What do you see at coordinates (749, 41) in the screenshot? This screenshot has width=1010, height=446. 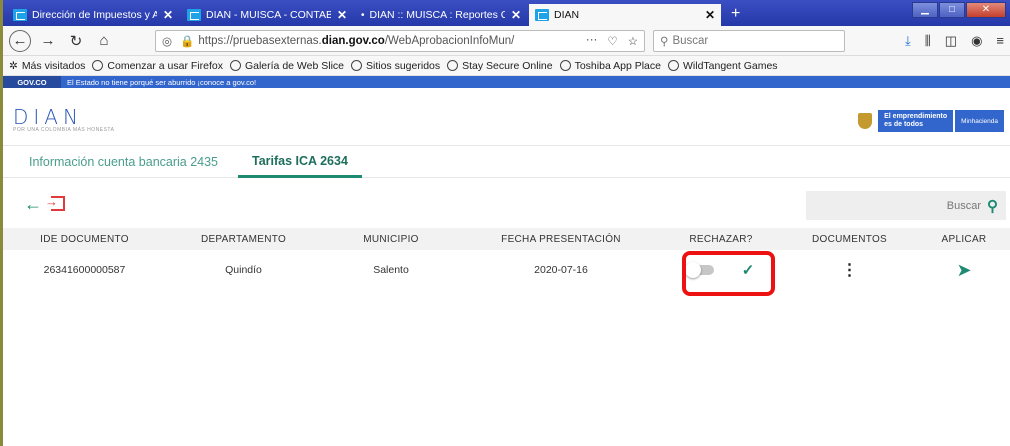 I see `browser-search-input: ⚲ Buscar` at bounding box center [749, 41].